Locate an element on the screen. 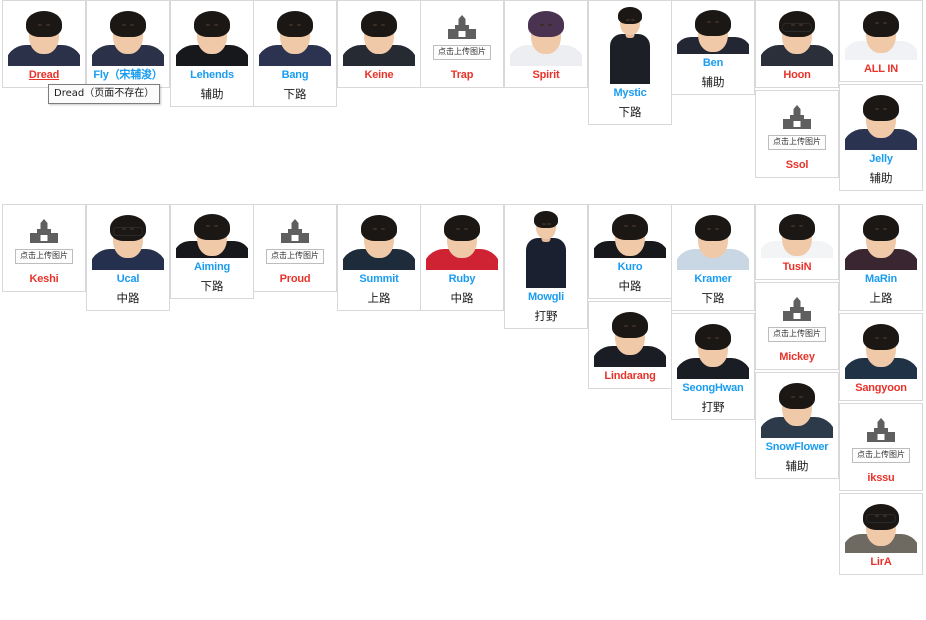 The image size is (926, 620). player-card: Lindarang is located at coordinates (630, 345).